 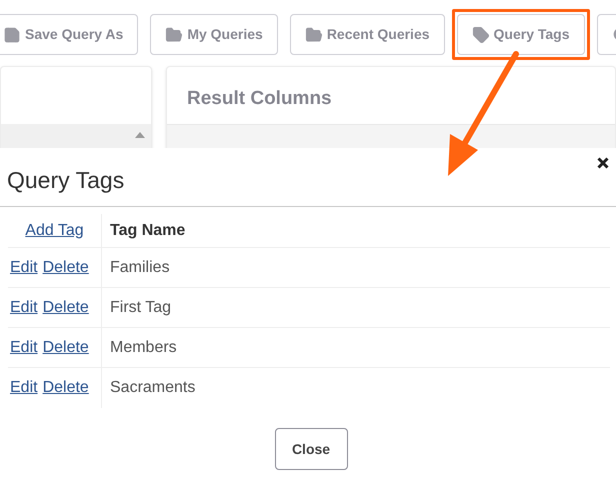 What do you see at coordinates (140, 308) in the screenshot?
I see `tag-name: First Tag` at bounding box center [140, 308].